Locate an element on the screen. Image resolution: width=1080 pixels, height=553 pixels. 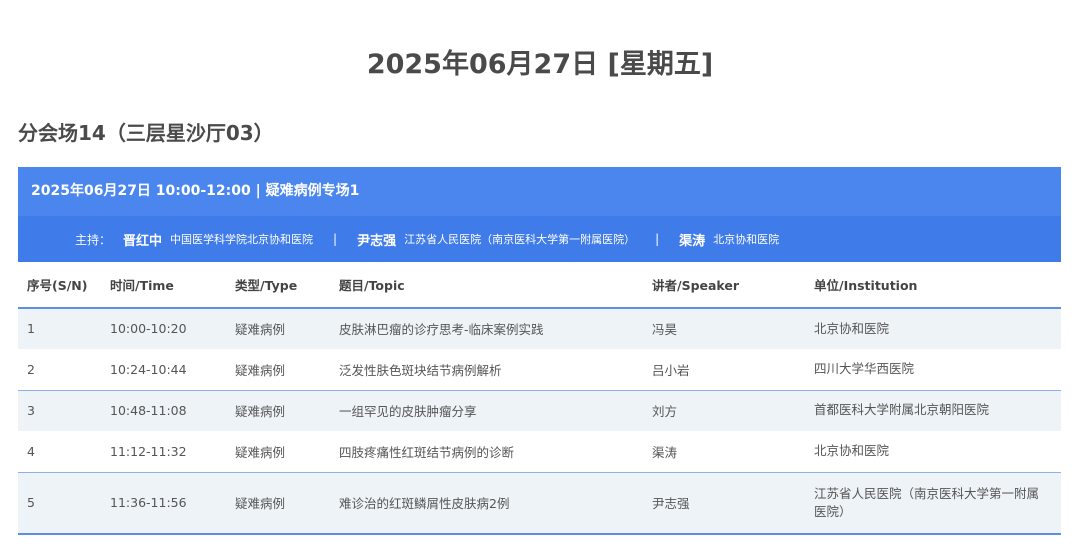
host-name: 晋红中 is located at coordinates (143, 241).